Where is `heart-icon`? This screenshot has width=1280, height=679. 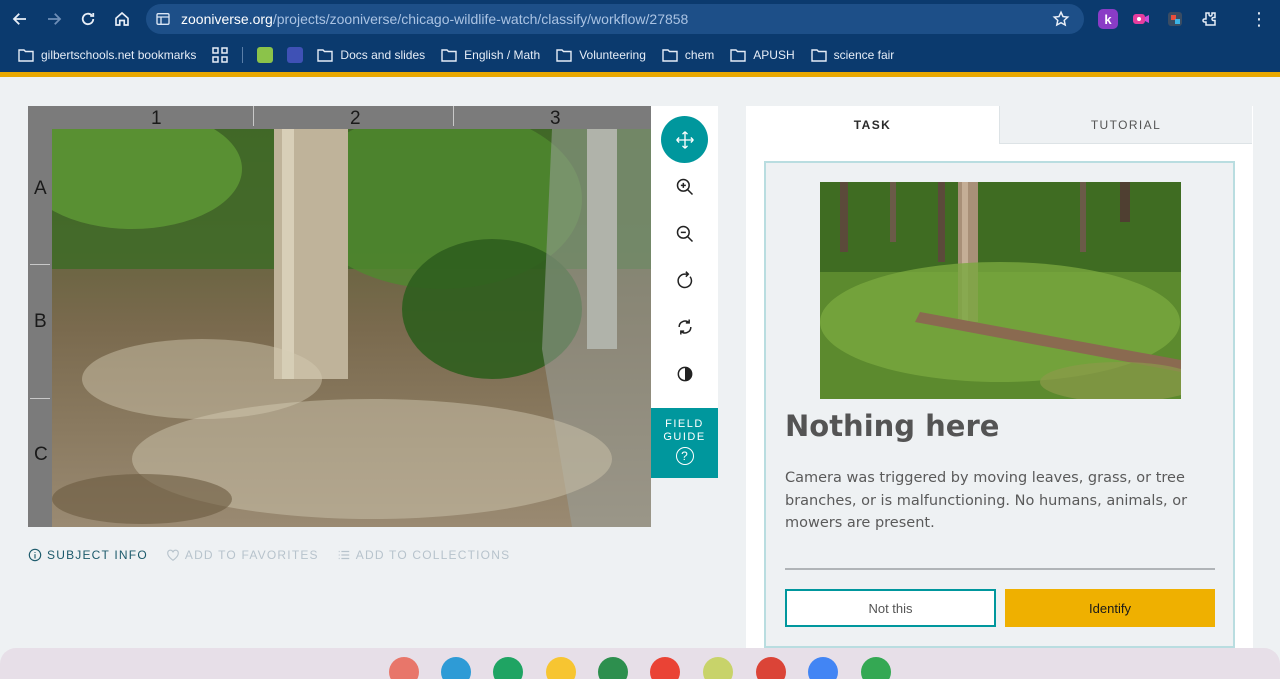 heart-icon is located at coordinates (173, 555).